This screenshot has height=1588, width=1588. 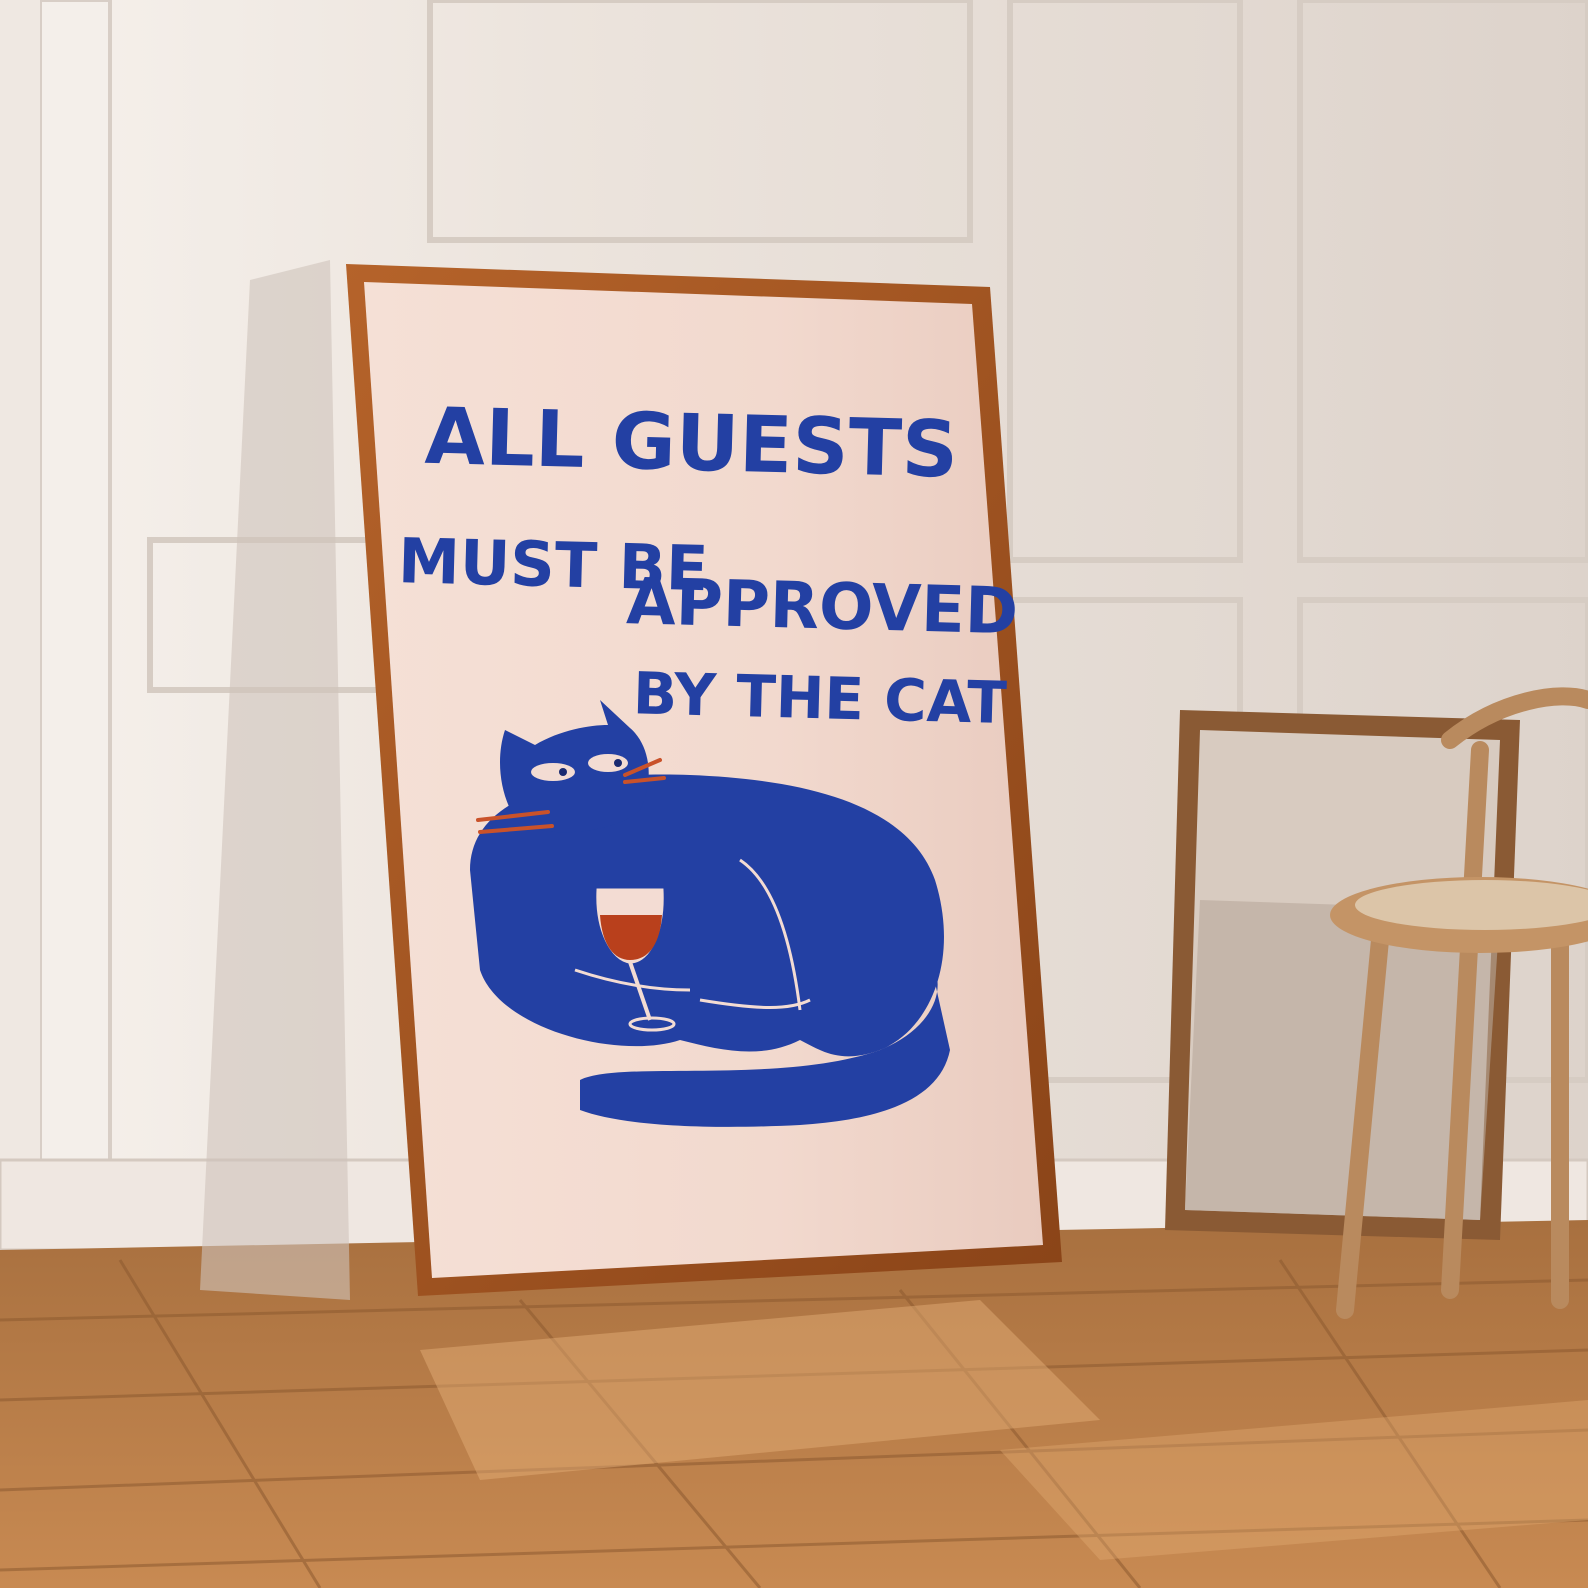 I want to click on poster-line-by-the-cat: BY THE CAT, so click(x=820, y=698).